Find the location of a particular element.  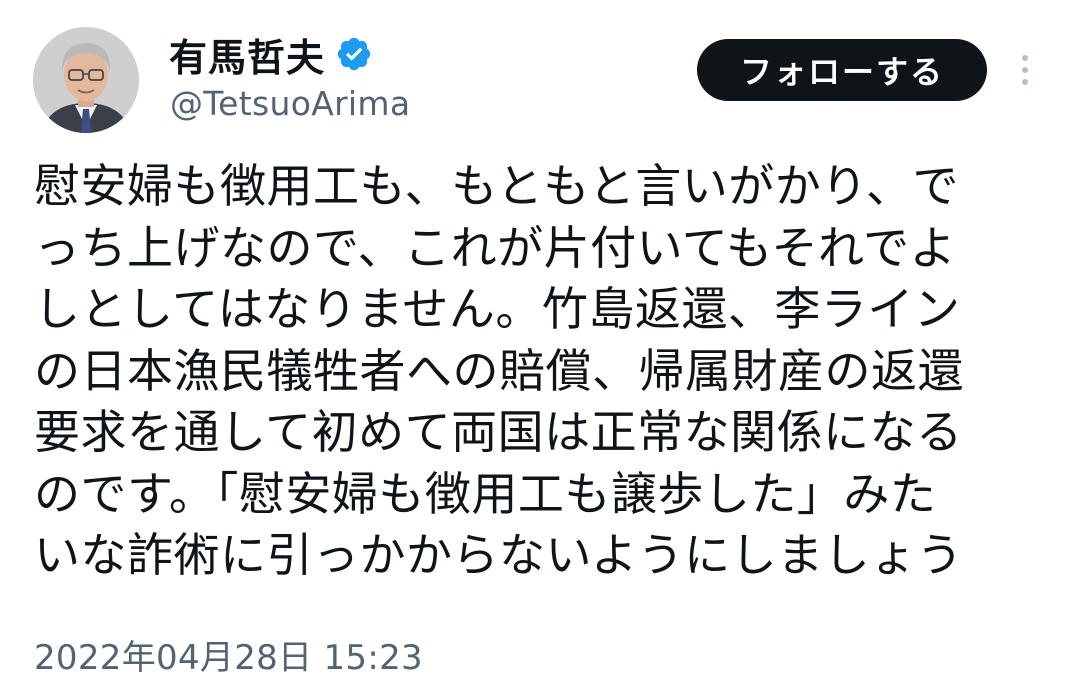

tweet-text-line: の日本漁民犠牲者への賠償、帰属財産の返還 is located at coordinates (499, 370).